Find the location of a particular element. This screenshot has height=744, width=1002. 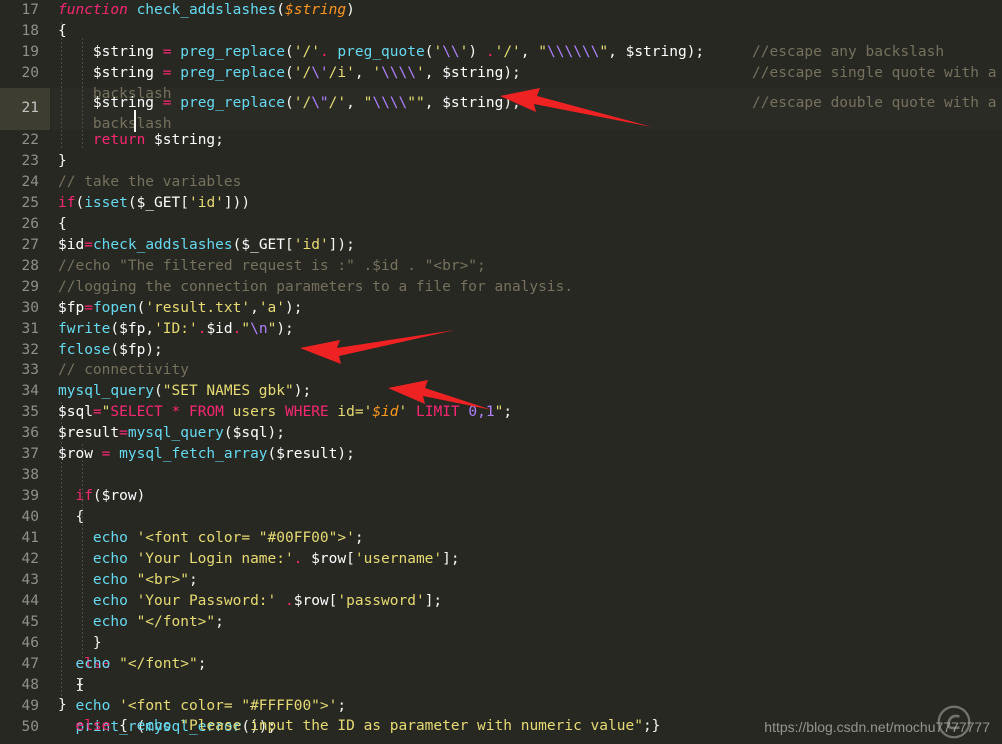

line-number: 29 is located at coordinates (30, 286).